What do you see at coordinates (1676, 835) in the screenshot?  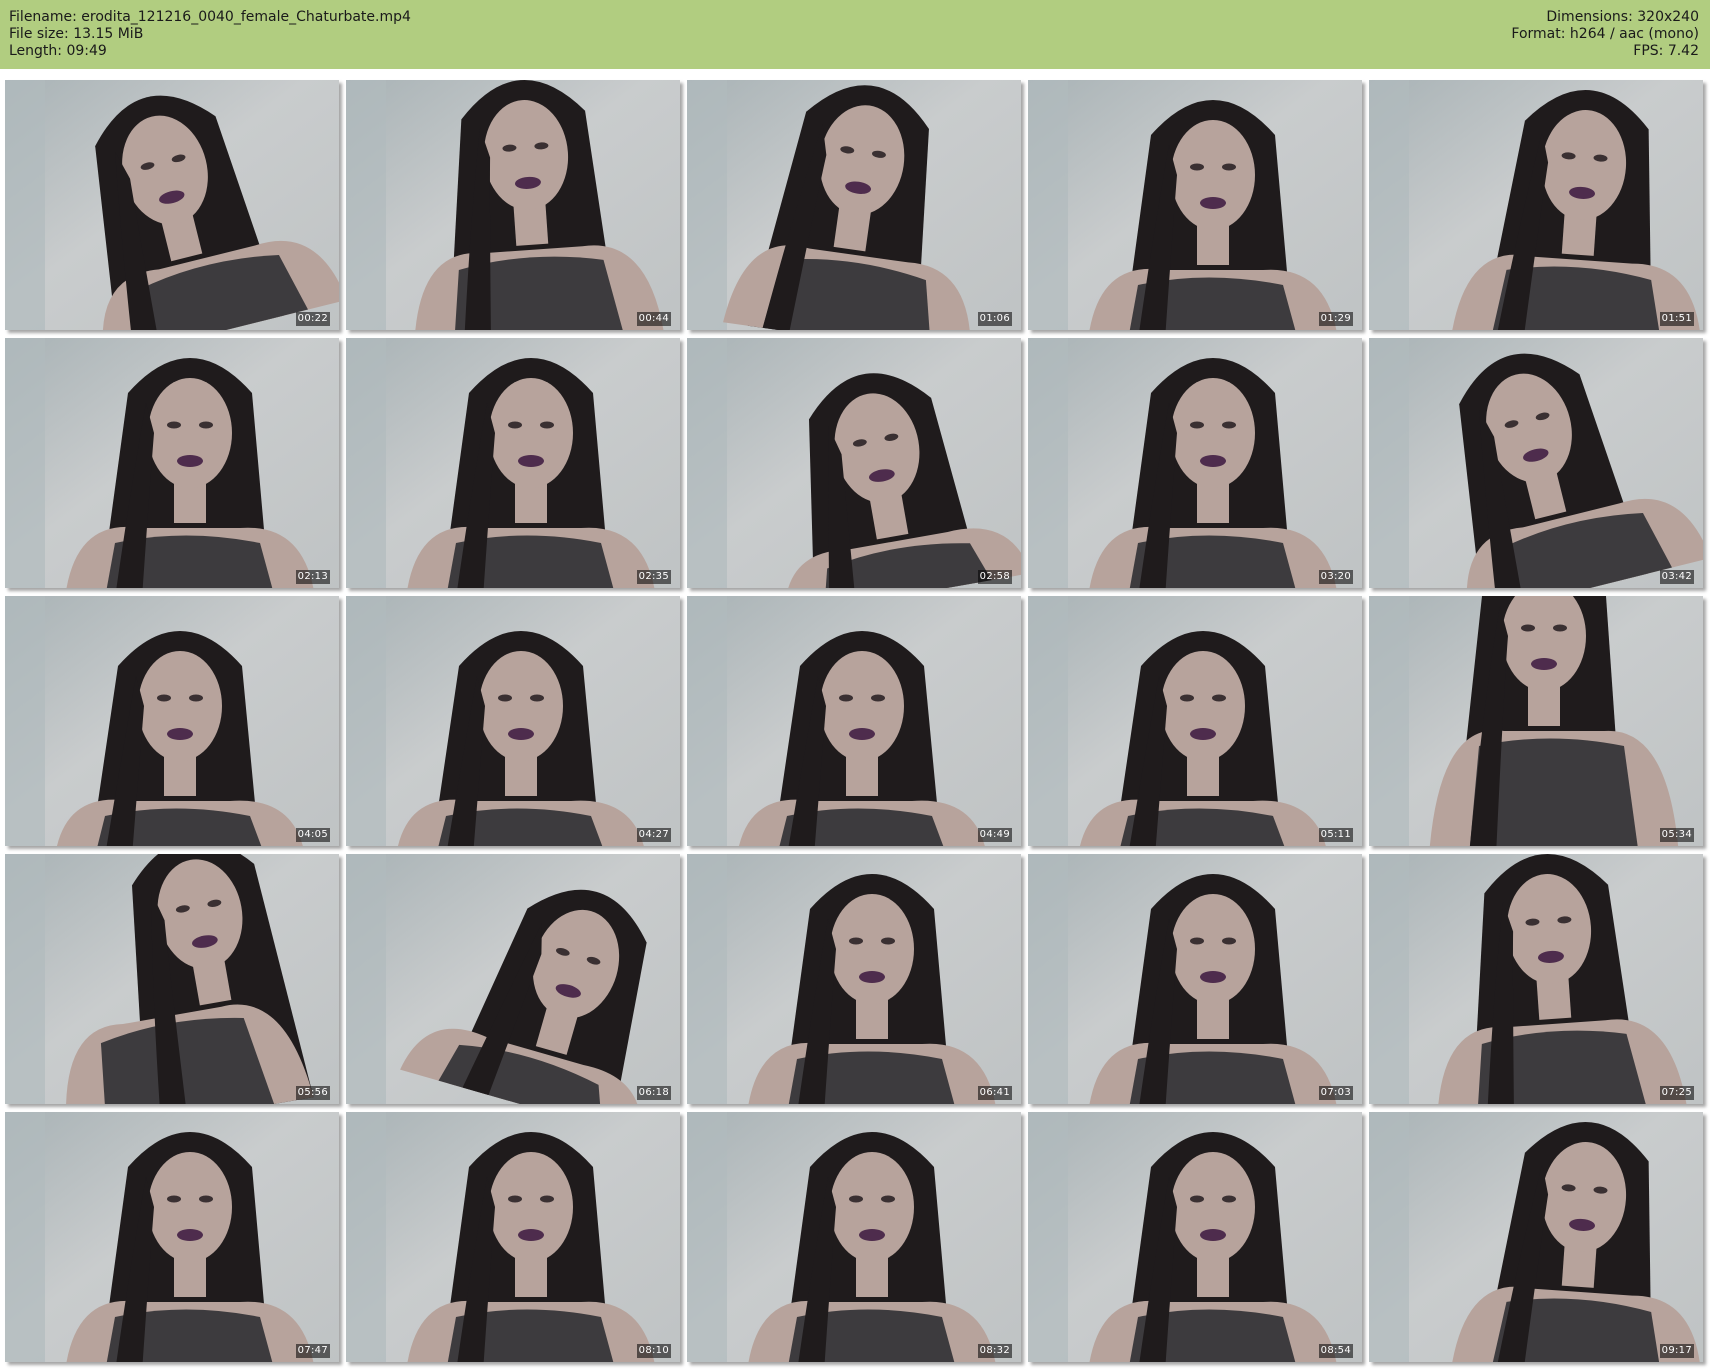 I see `timestamp-label: 05:34` at bounding box center [1676, 835].